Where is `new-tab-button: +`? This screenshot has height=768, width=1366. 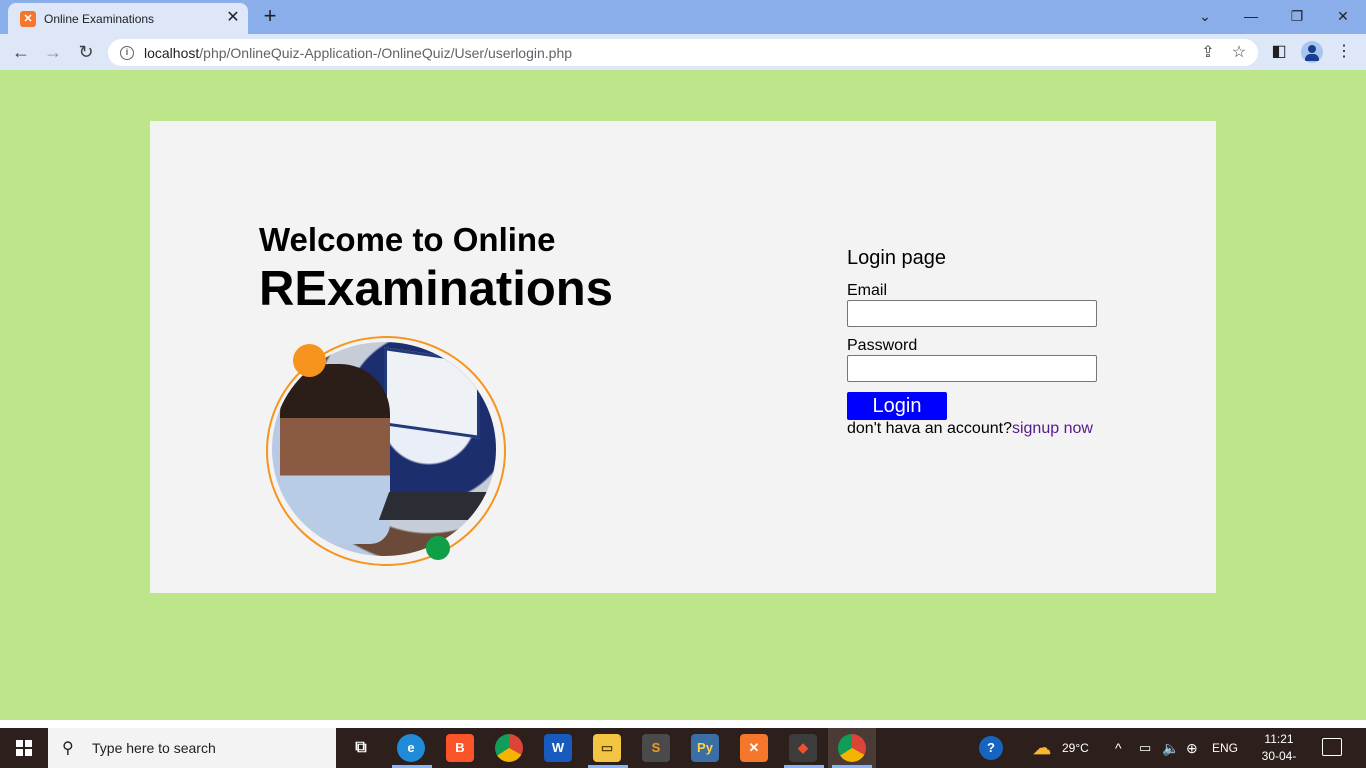 new-tab-button: + is located at coordinates (270, 17).